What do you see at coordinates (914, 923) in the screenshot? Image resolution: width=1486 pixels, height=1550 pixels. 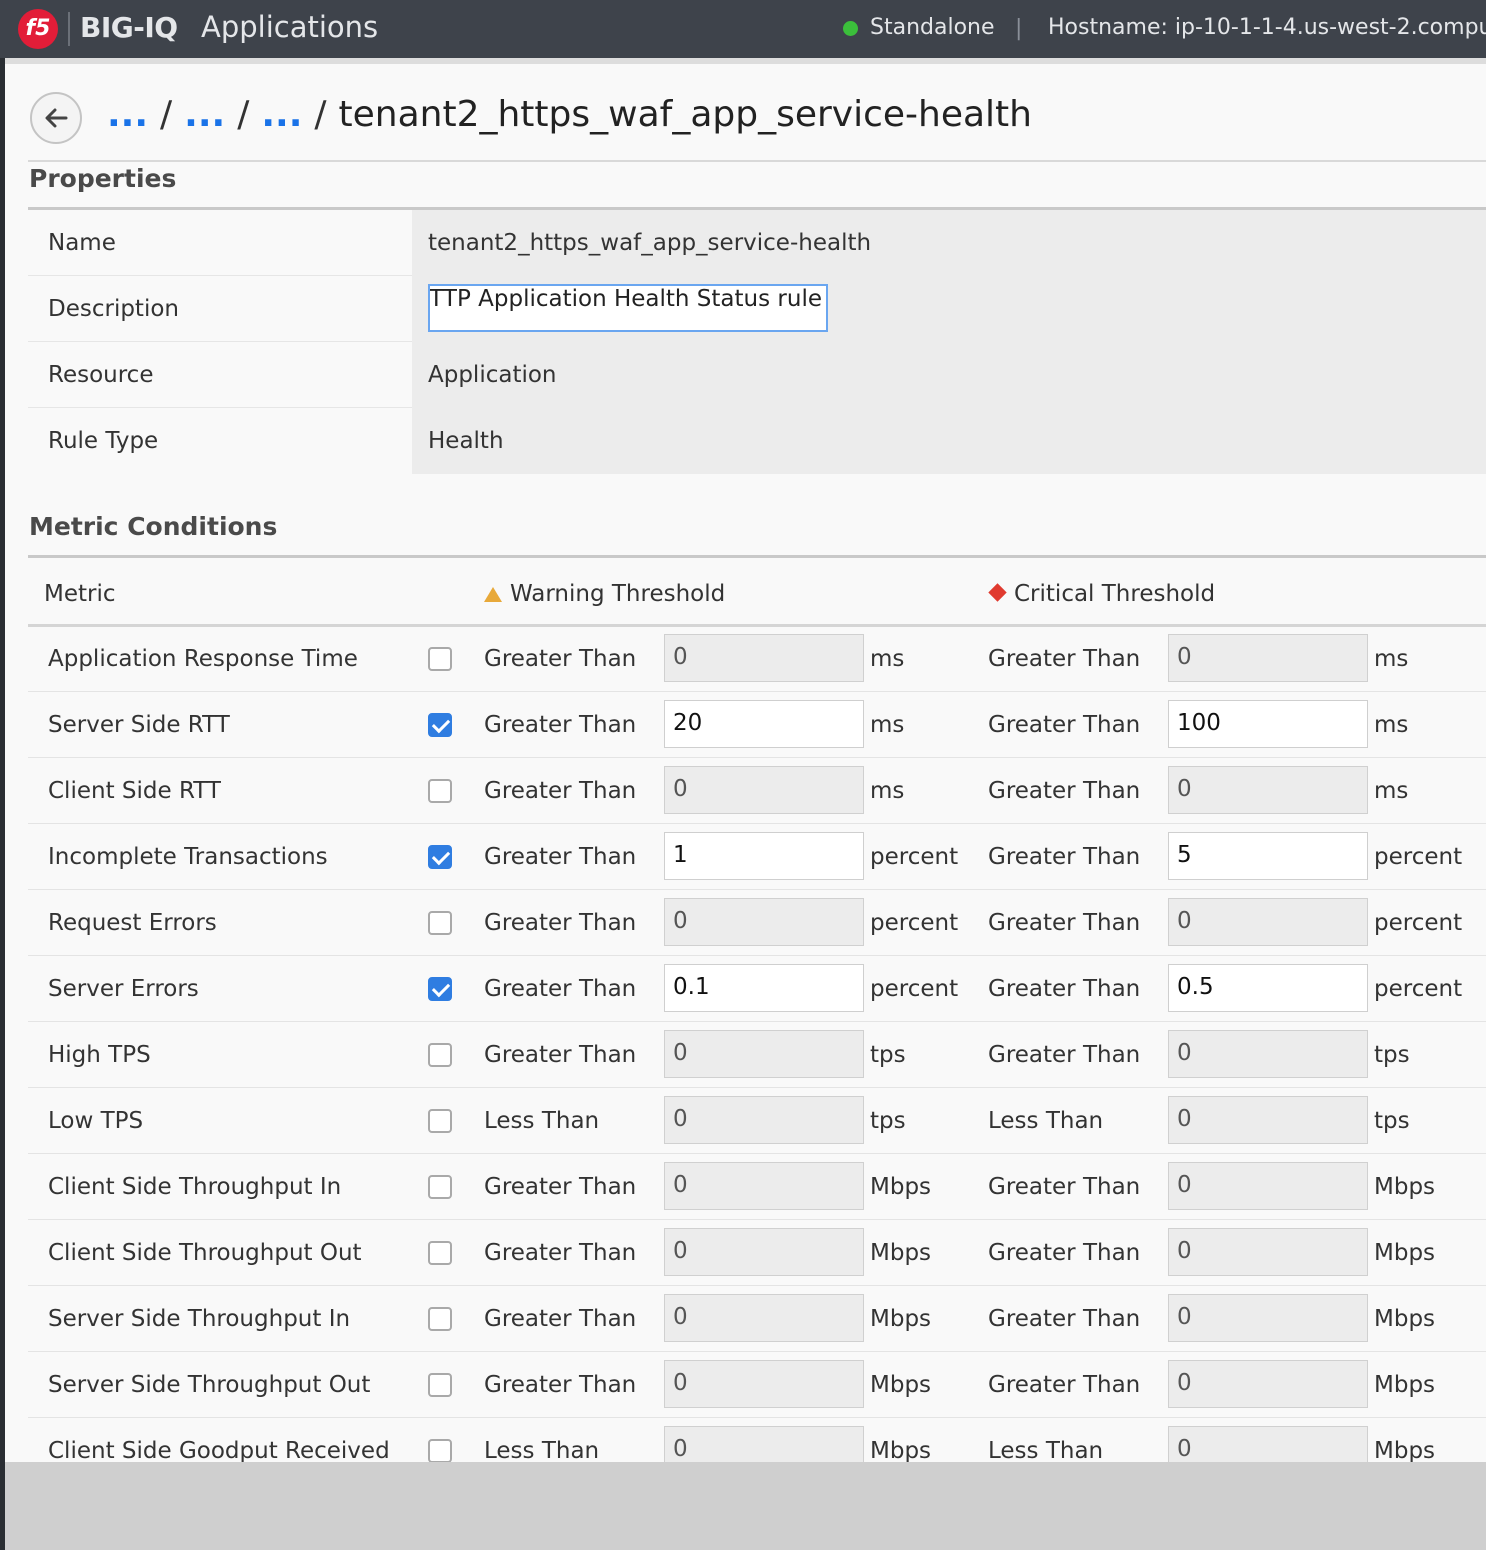 I see `warning-unit: percent` at bounding box center [914, 923].